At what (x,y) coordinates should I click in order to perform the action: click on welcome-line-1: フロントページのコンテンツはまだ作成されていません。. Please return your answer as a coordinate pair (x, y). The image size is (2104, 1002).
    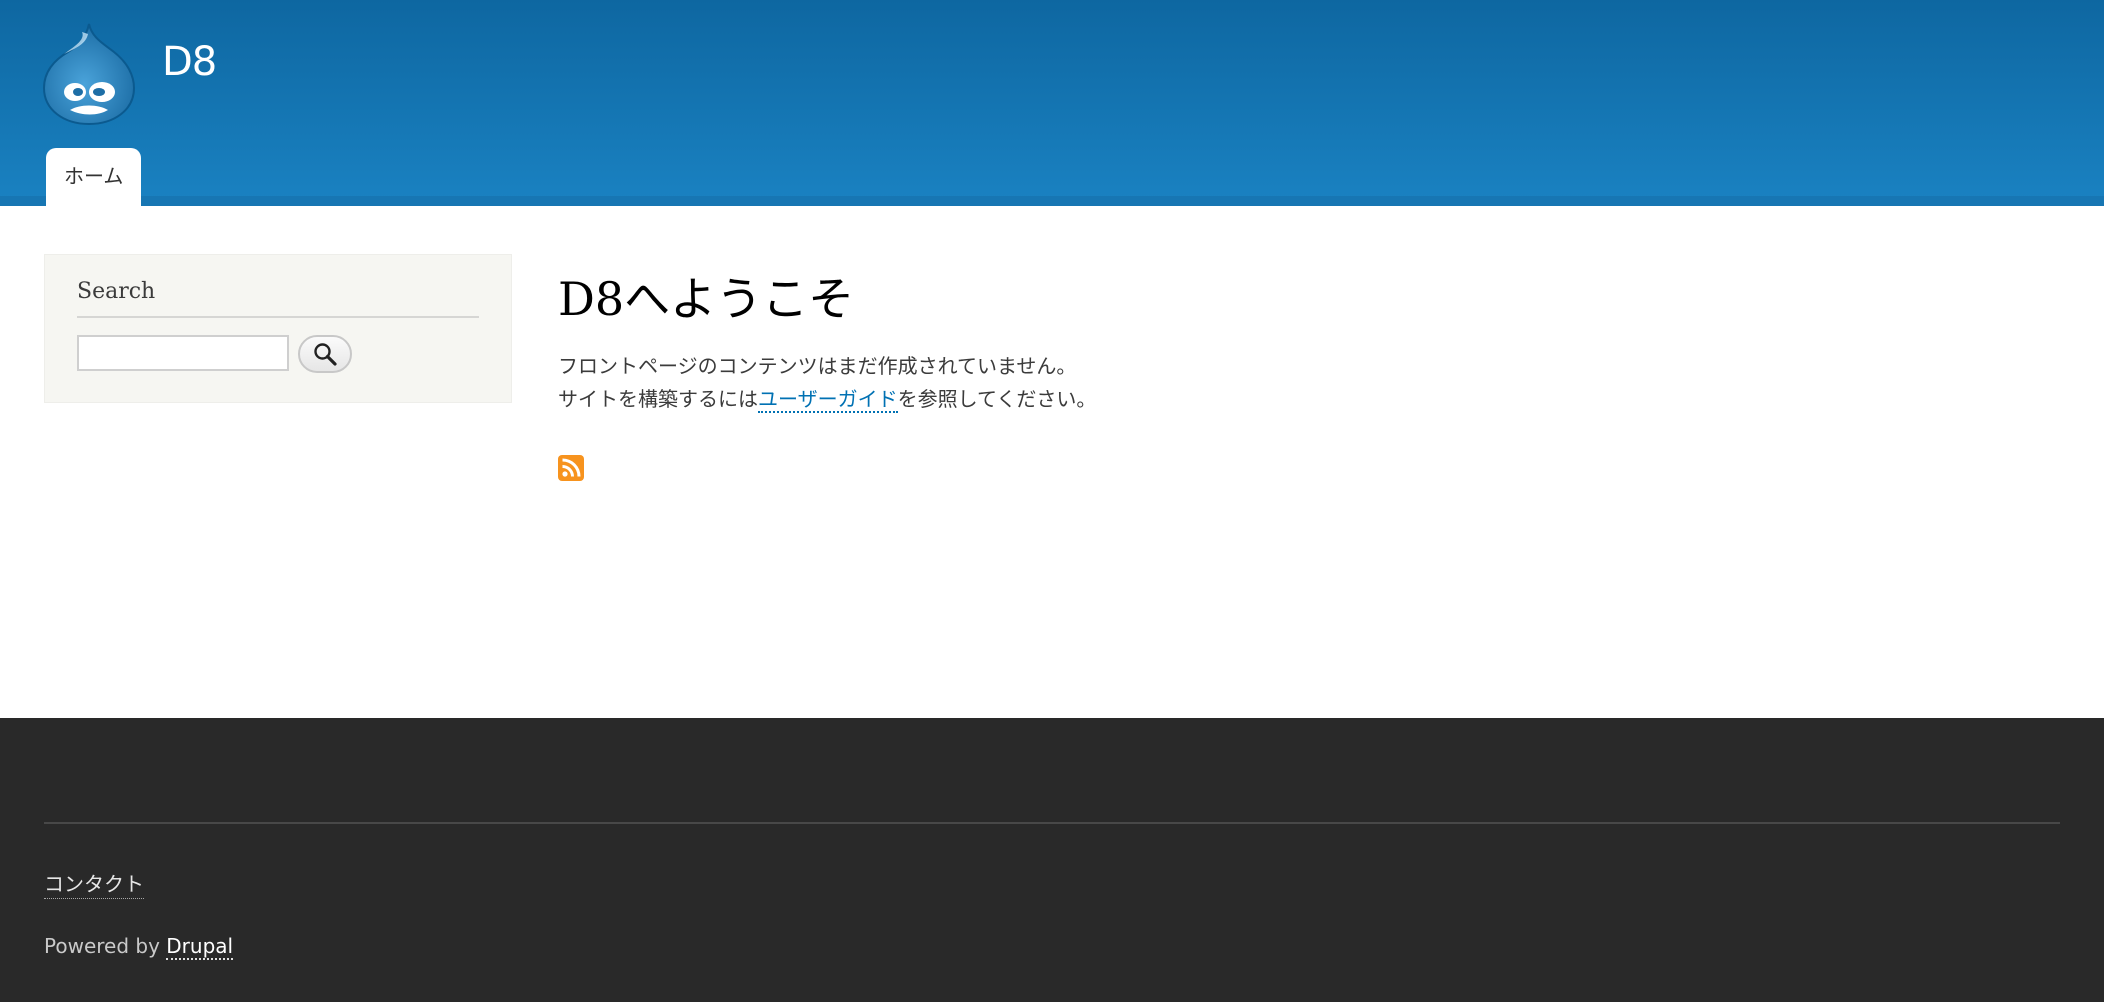
    Looking at the image, I should click on (817, 366).